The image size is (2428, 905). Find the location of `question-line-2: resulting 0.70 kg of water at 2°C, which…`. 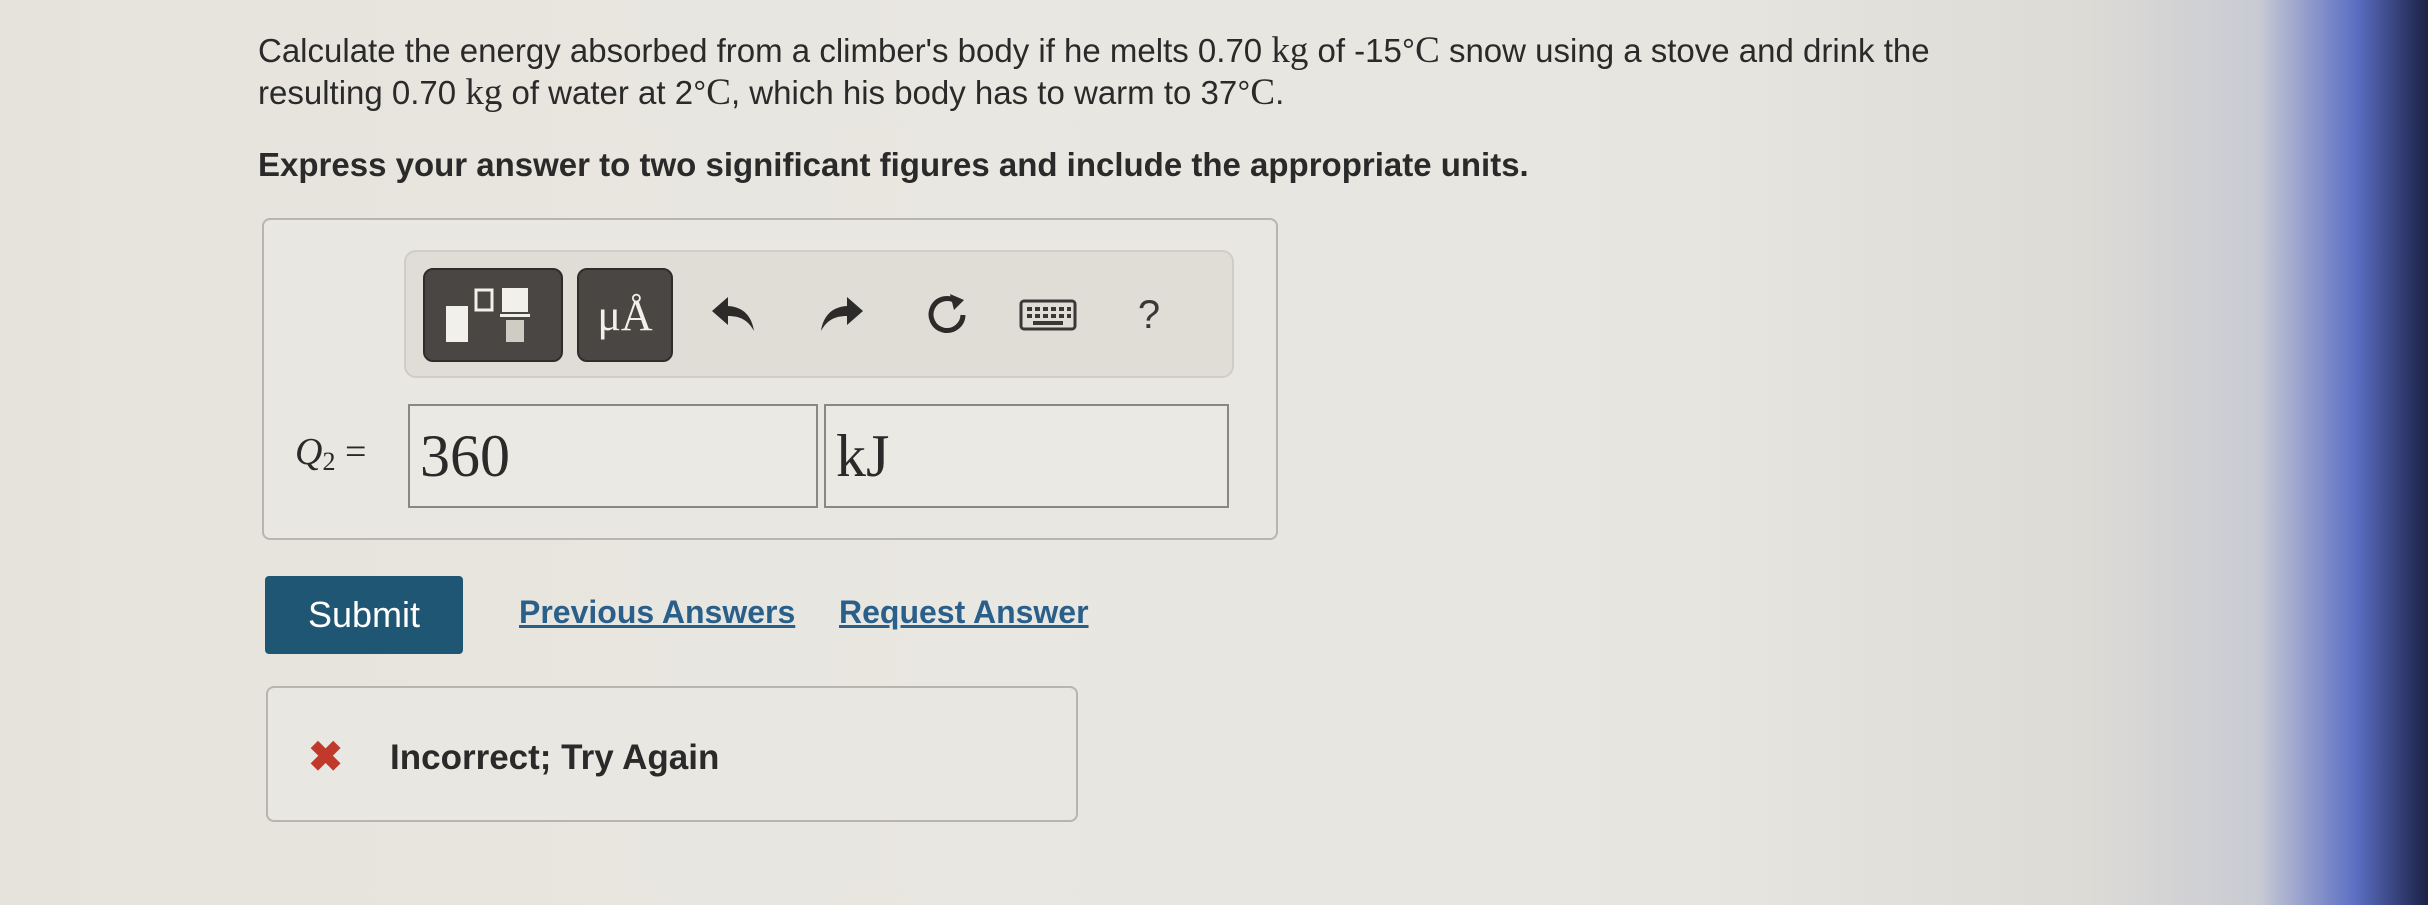

question-line-2: resulting 0.70 kg of water at 2°C, which… is located at coordinates (771, 92).